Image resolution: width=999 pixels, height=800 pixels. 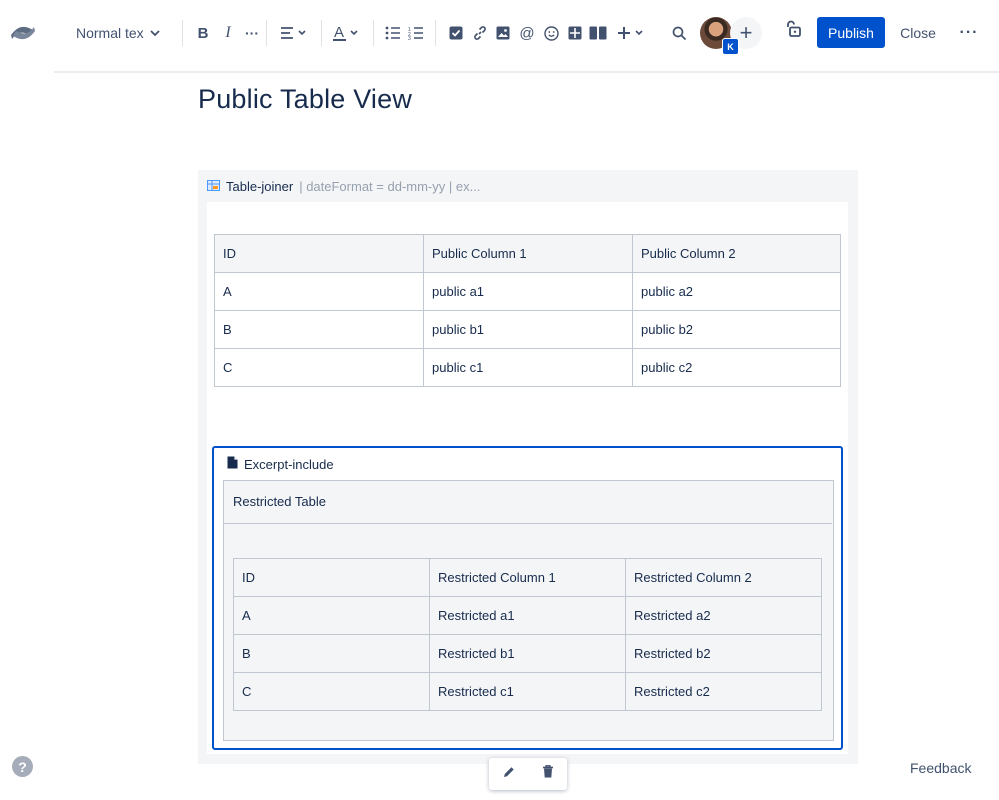 I want to click on table-icon, so click(x=575, y=33).